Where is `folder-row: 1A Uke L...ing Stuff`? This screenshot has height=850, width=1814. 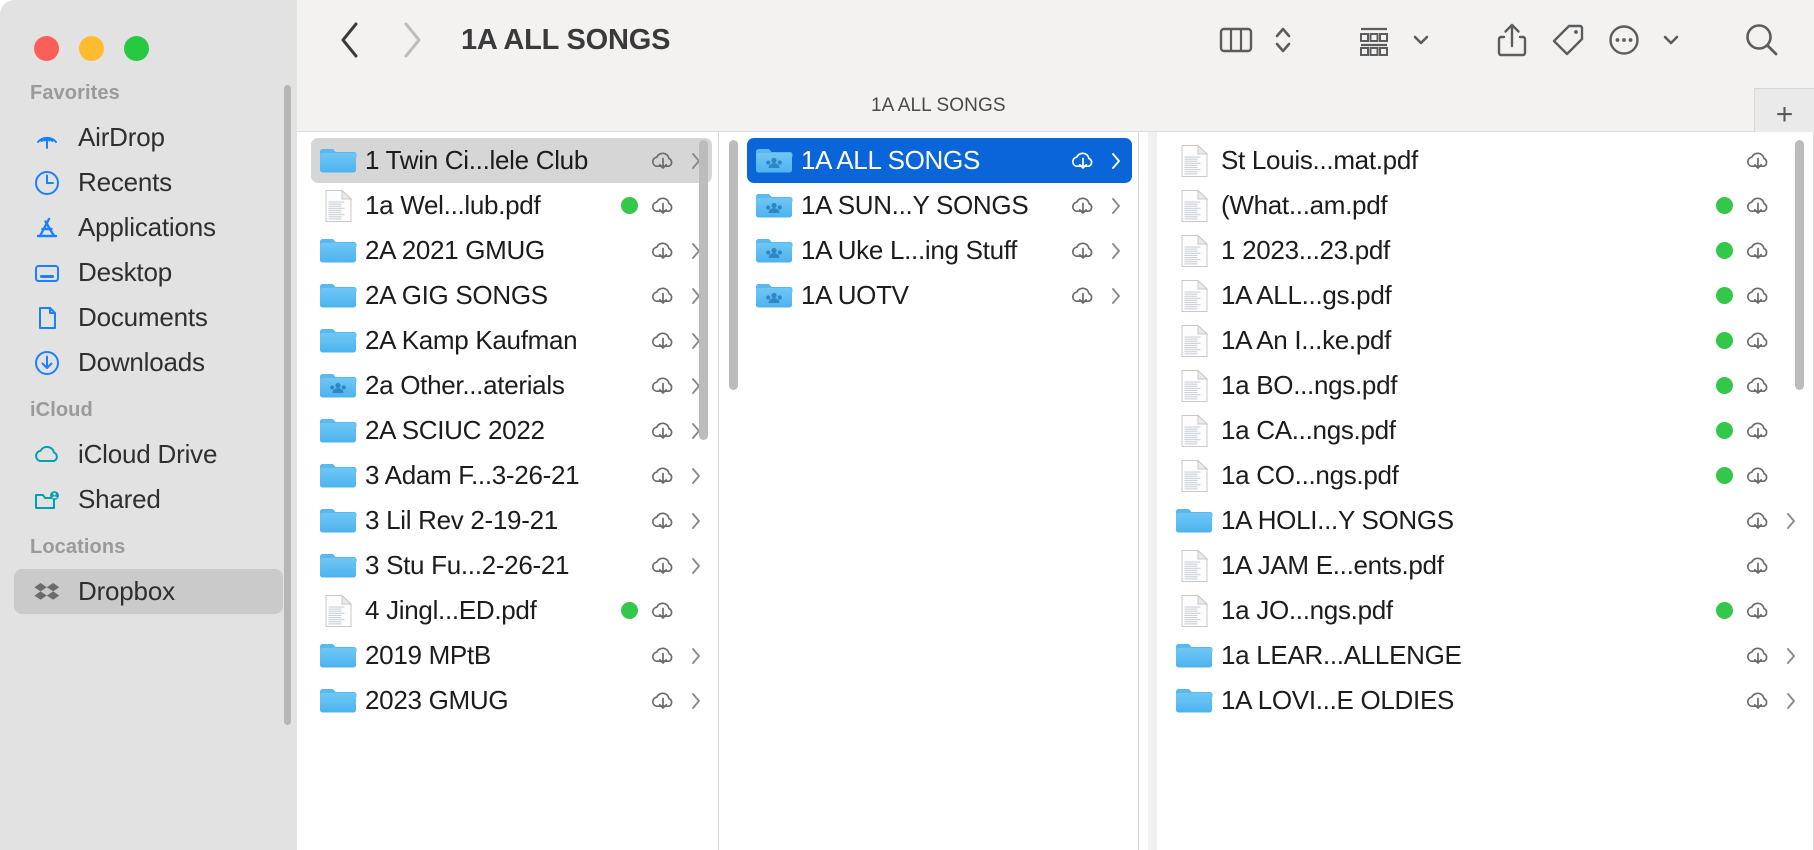
folder-row: 1A Uke L...ing Stuff is located at coordinates (939, 250).